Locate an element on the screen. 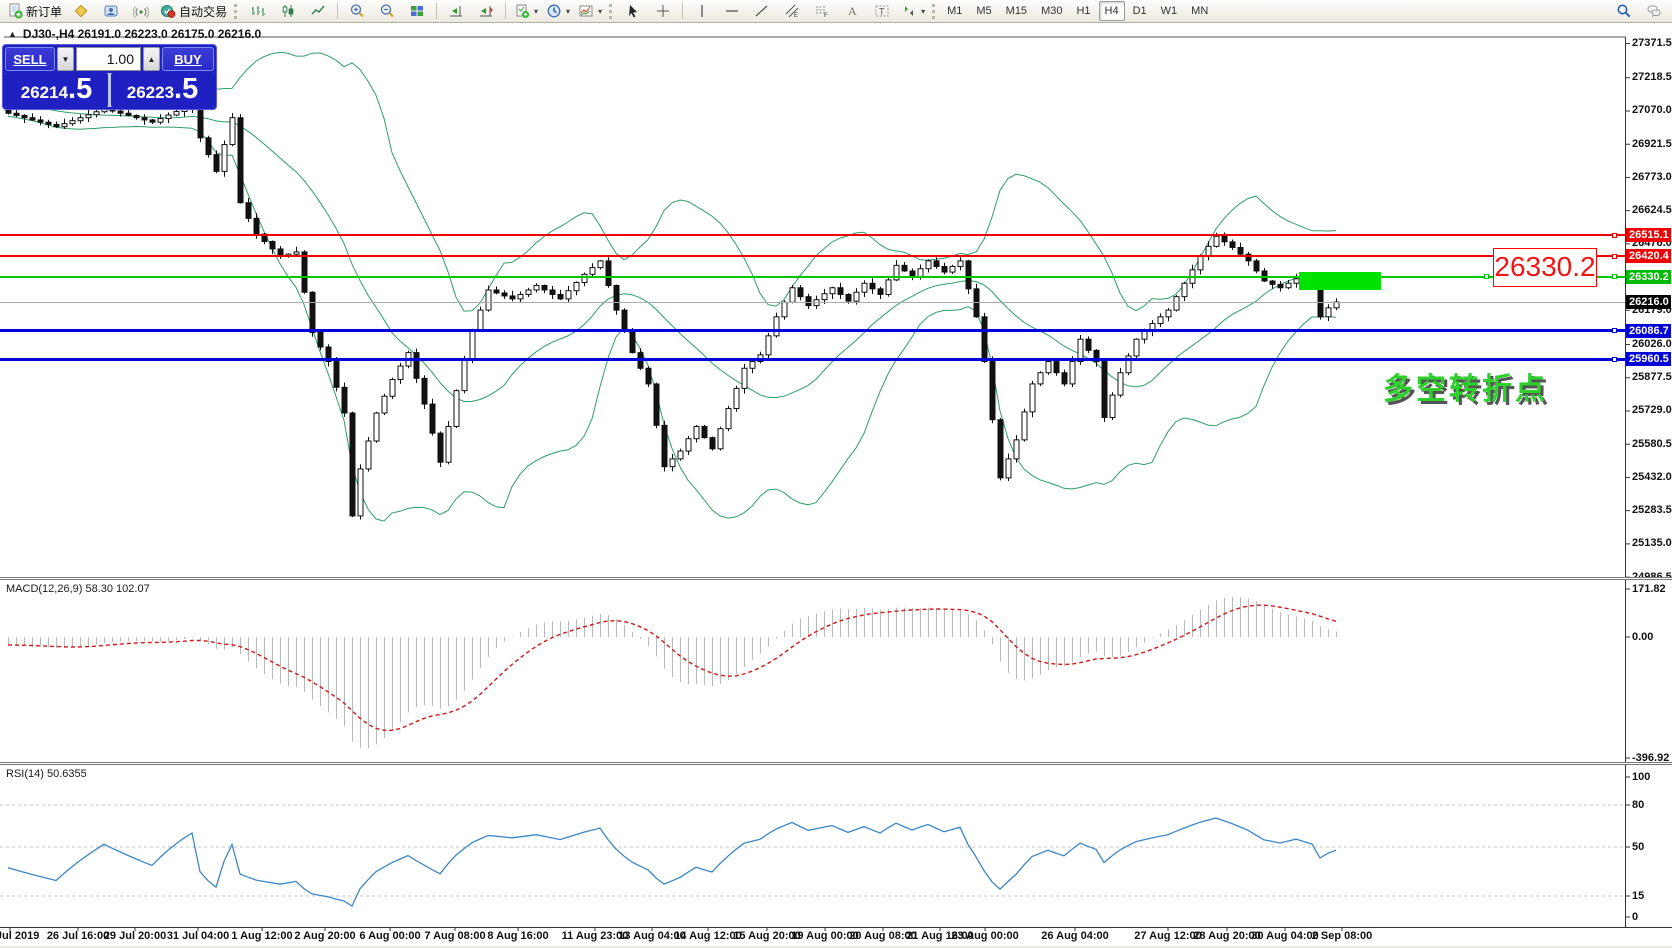 This screenshot has width=1672, height=948. crosshair-icon is located at coordinates (663, 11).